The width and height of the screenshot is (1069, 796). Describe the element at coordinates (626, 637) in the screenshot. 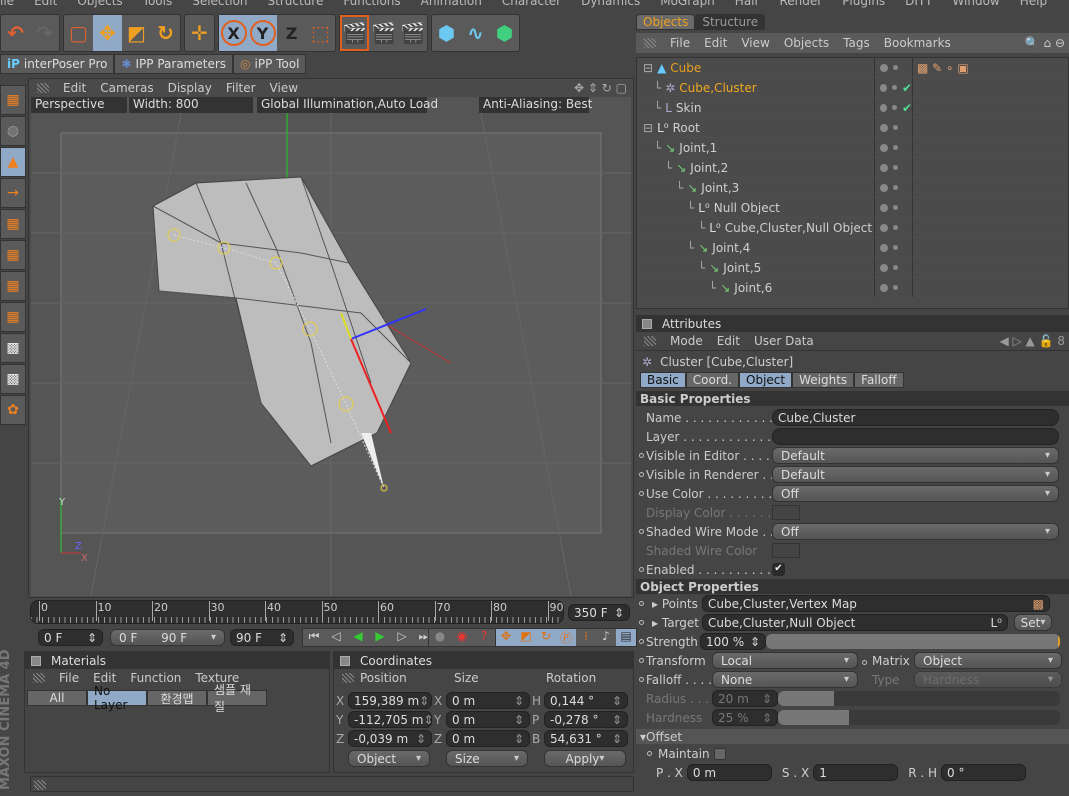

I see `key-settings-icon: ▤` at that location.